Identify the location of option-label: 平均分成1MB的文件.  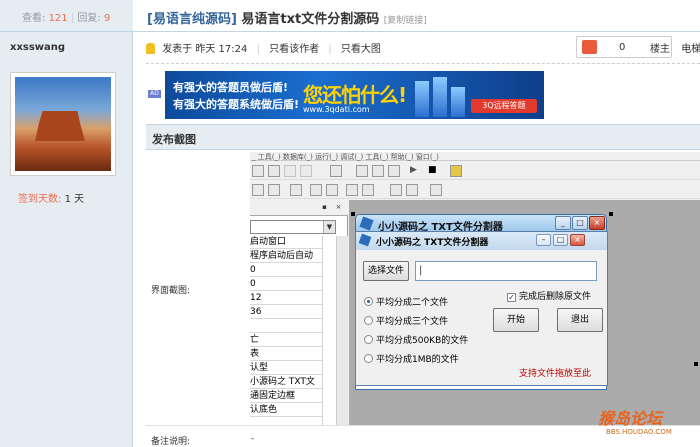
(417, 360).